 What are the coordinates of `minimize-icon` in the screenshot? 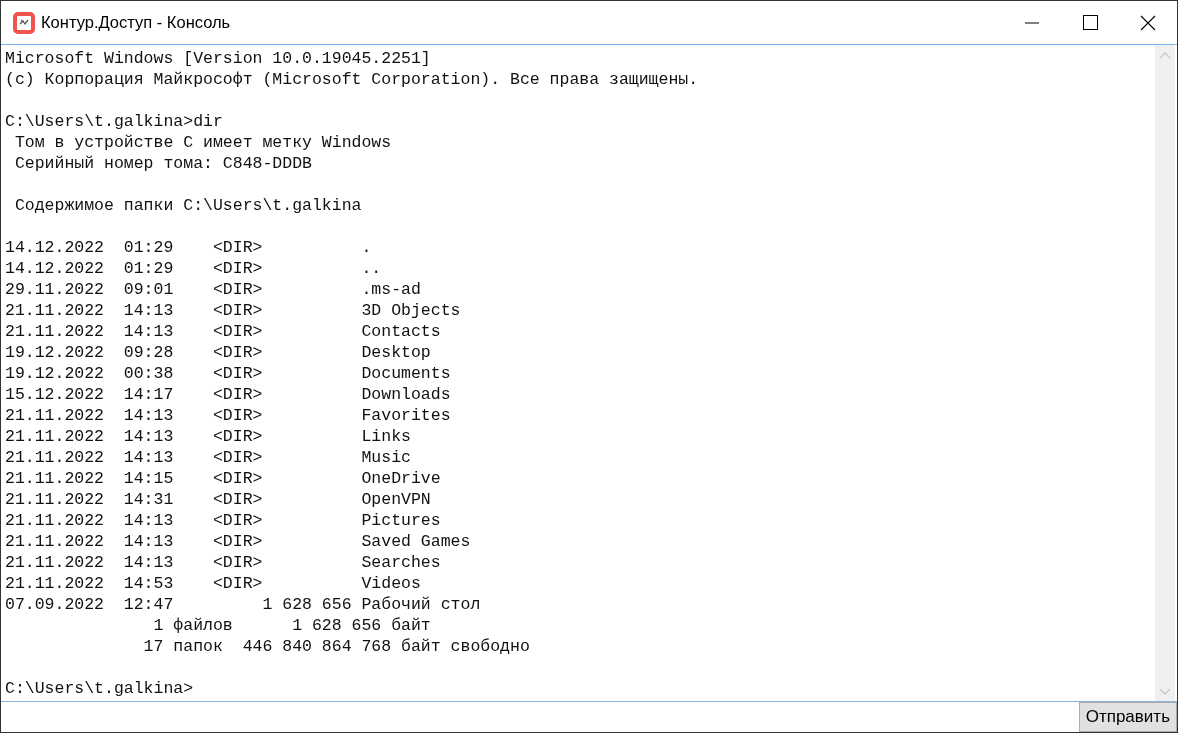 It's located at (1032, 22).